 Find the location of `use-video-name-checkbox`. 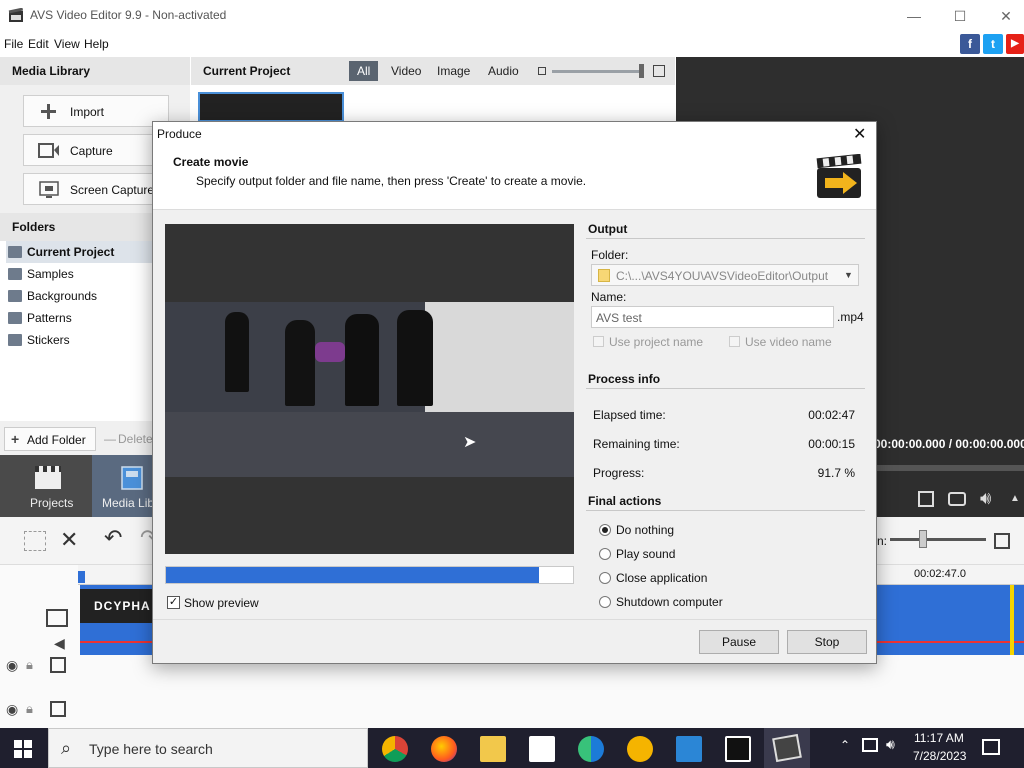

use-video-name-checkbox is located at coordinates (734, 341).